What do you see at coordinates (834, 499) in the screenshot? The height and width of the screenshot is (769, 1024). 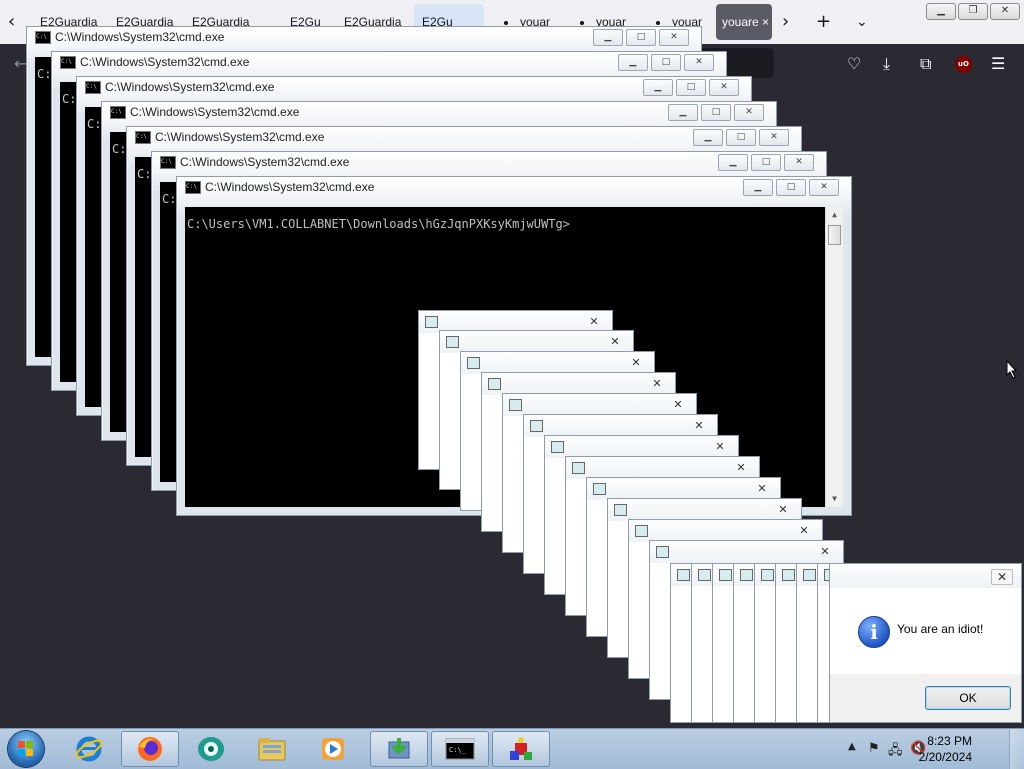 I see `scroll-down-icon: ▼` at bounding box center [834, 499].